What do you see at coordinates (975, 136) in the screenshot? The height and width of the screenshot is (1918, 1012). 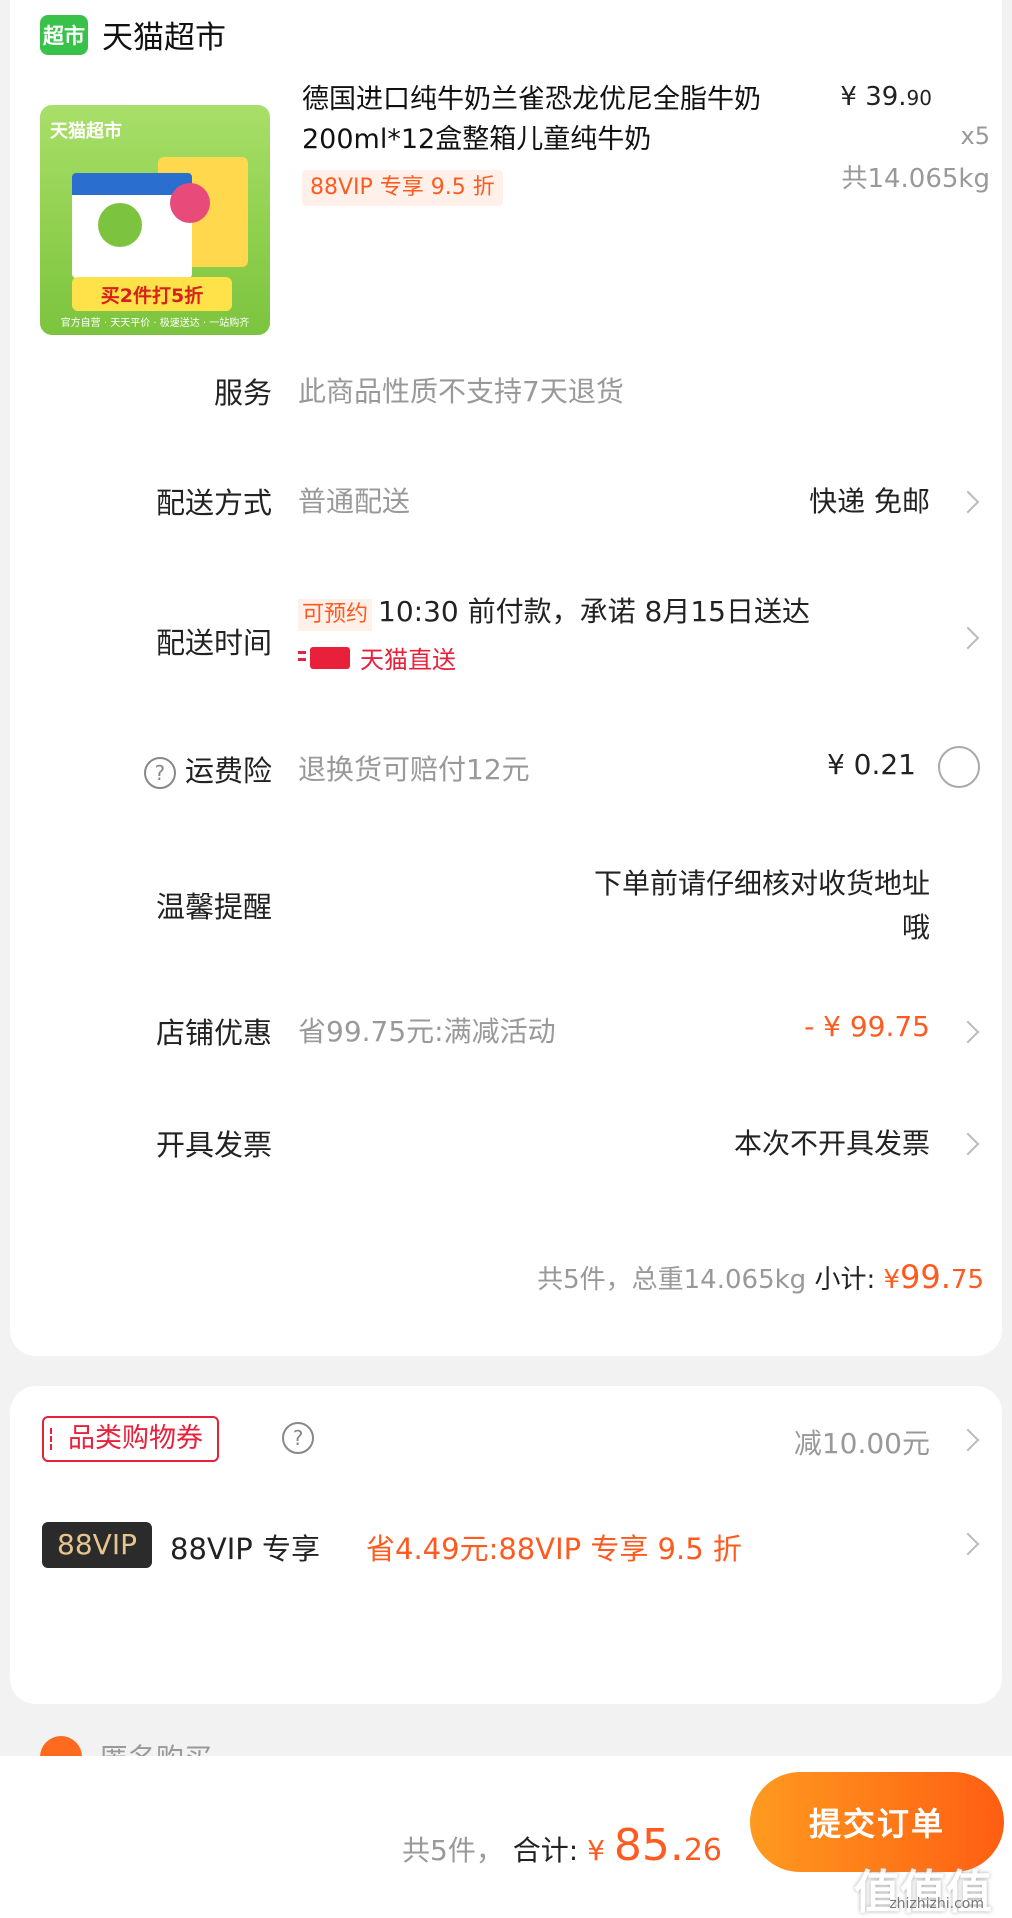 I see `product-quantity: x5` at bounding box center [975, 136].